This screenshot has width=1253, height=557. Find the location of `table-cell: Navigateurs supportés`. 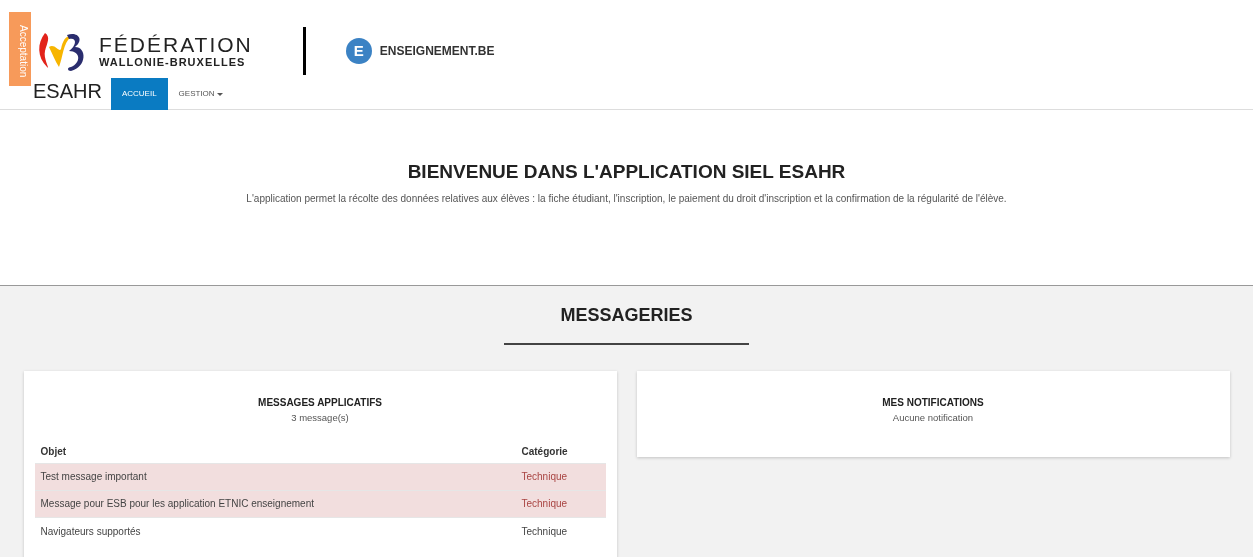

table-cell: Navigateurs supportés is located at coordinates (275, 531).